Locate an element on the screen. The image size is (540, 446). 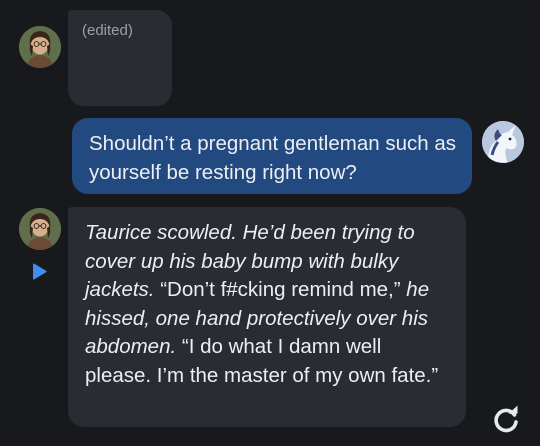
regenerate-icon is located at coordinates (506, 420).